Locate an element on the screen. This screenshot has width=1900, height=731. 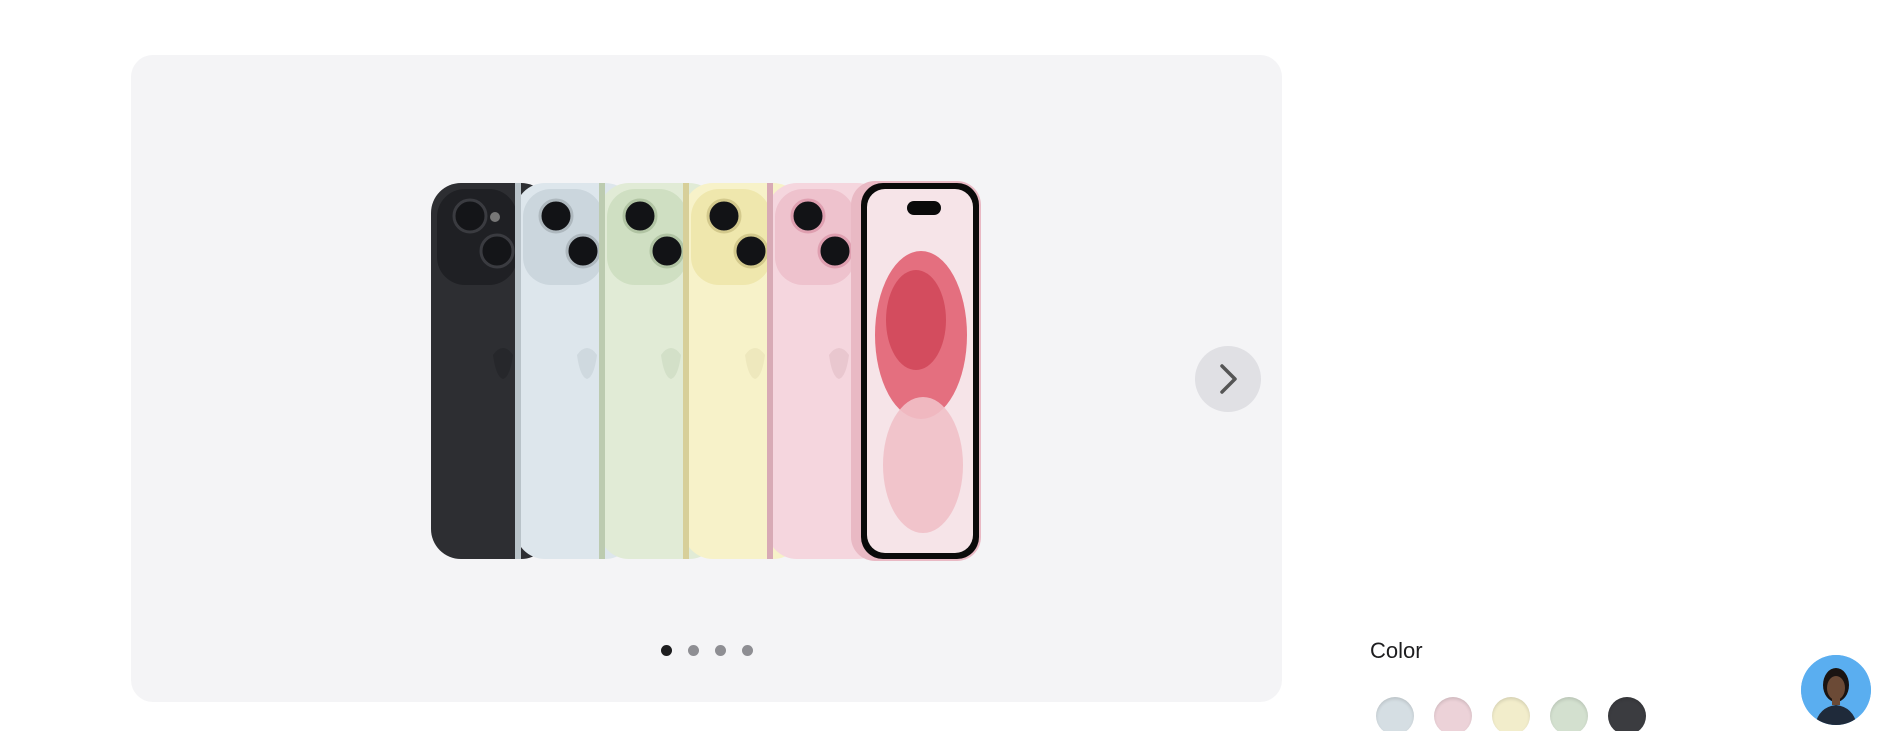
chevron-right-icon is located at coordinates (1228, 379).